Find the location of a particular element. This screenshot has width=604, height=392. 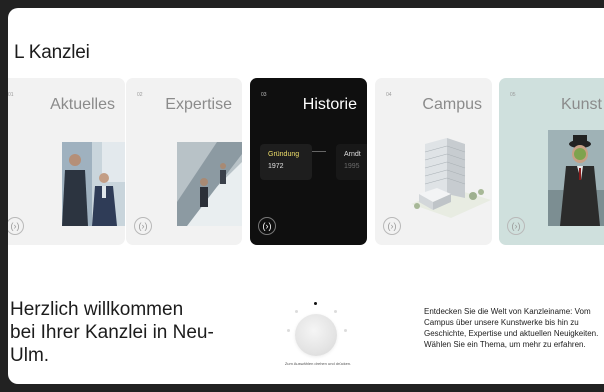

card-expertise: 02 Expertise (›) is located at coordinates (184, 161).